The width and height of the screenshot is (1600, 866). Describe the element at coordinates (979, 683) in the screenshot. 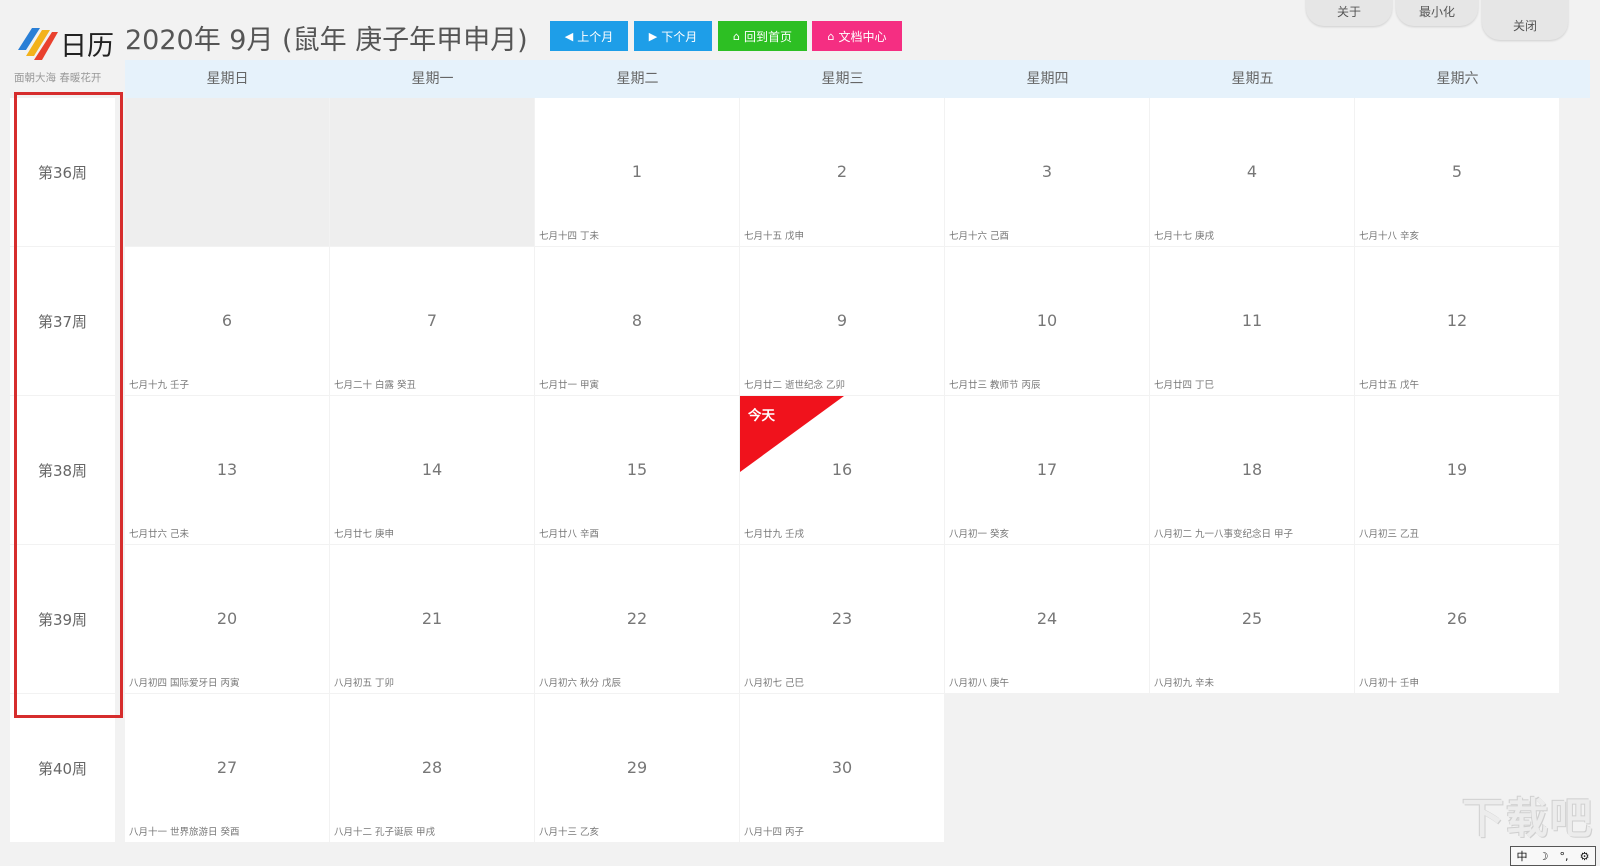

I see `lunar-date: 八月初八 庚午` at that location.